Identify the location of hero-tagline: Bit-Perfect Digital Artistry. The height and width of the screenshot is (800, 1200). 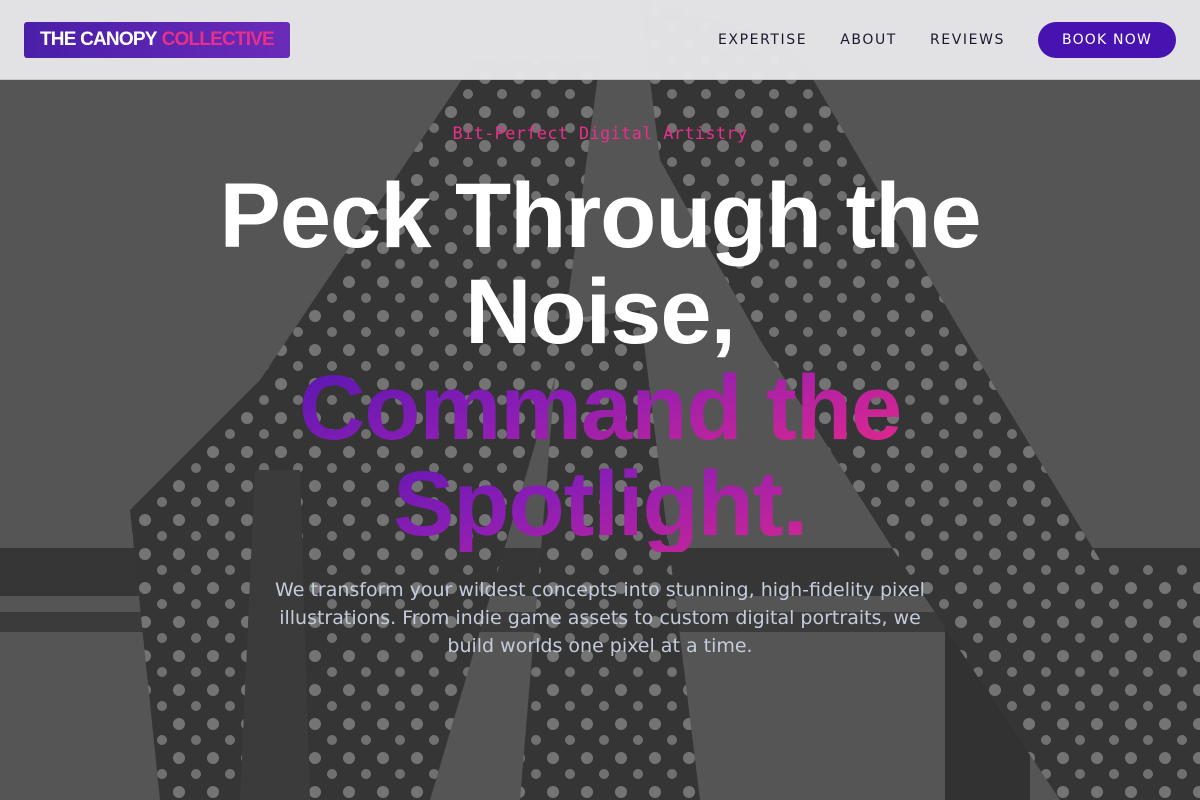
(600, 134).